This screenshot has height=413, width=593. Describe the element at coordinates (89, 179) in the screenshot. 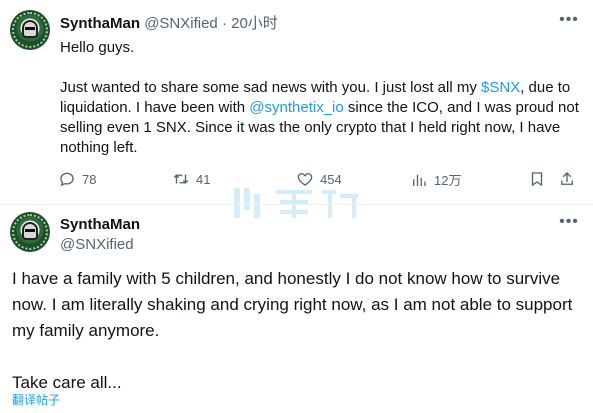

I see `reply-count: 78` at that location.